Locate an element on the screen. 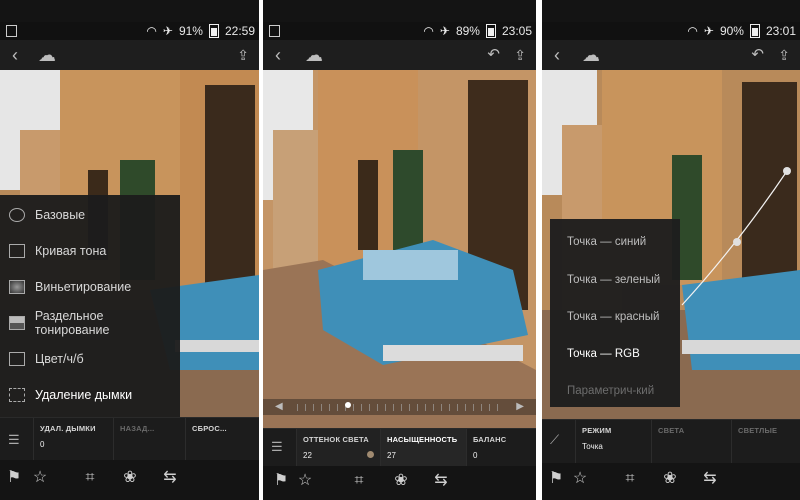  tone-curve-icon: ⟋ is located at coordinates (555, 439).